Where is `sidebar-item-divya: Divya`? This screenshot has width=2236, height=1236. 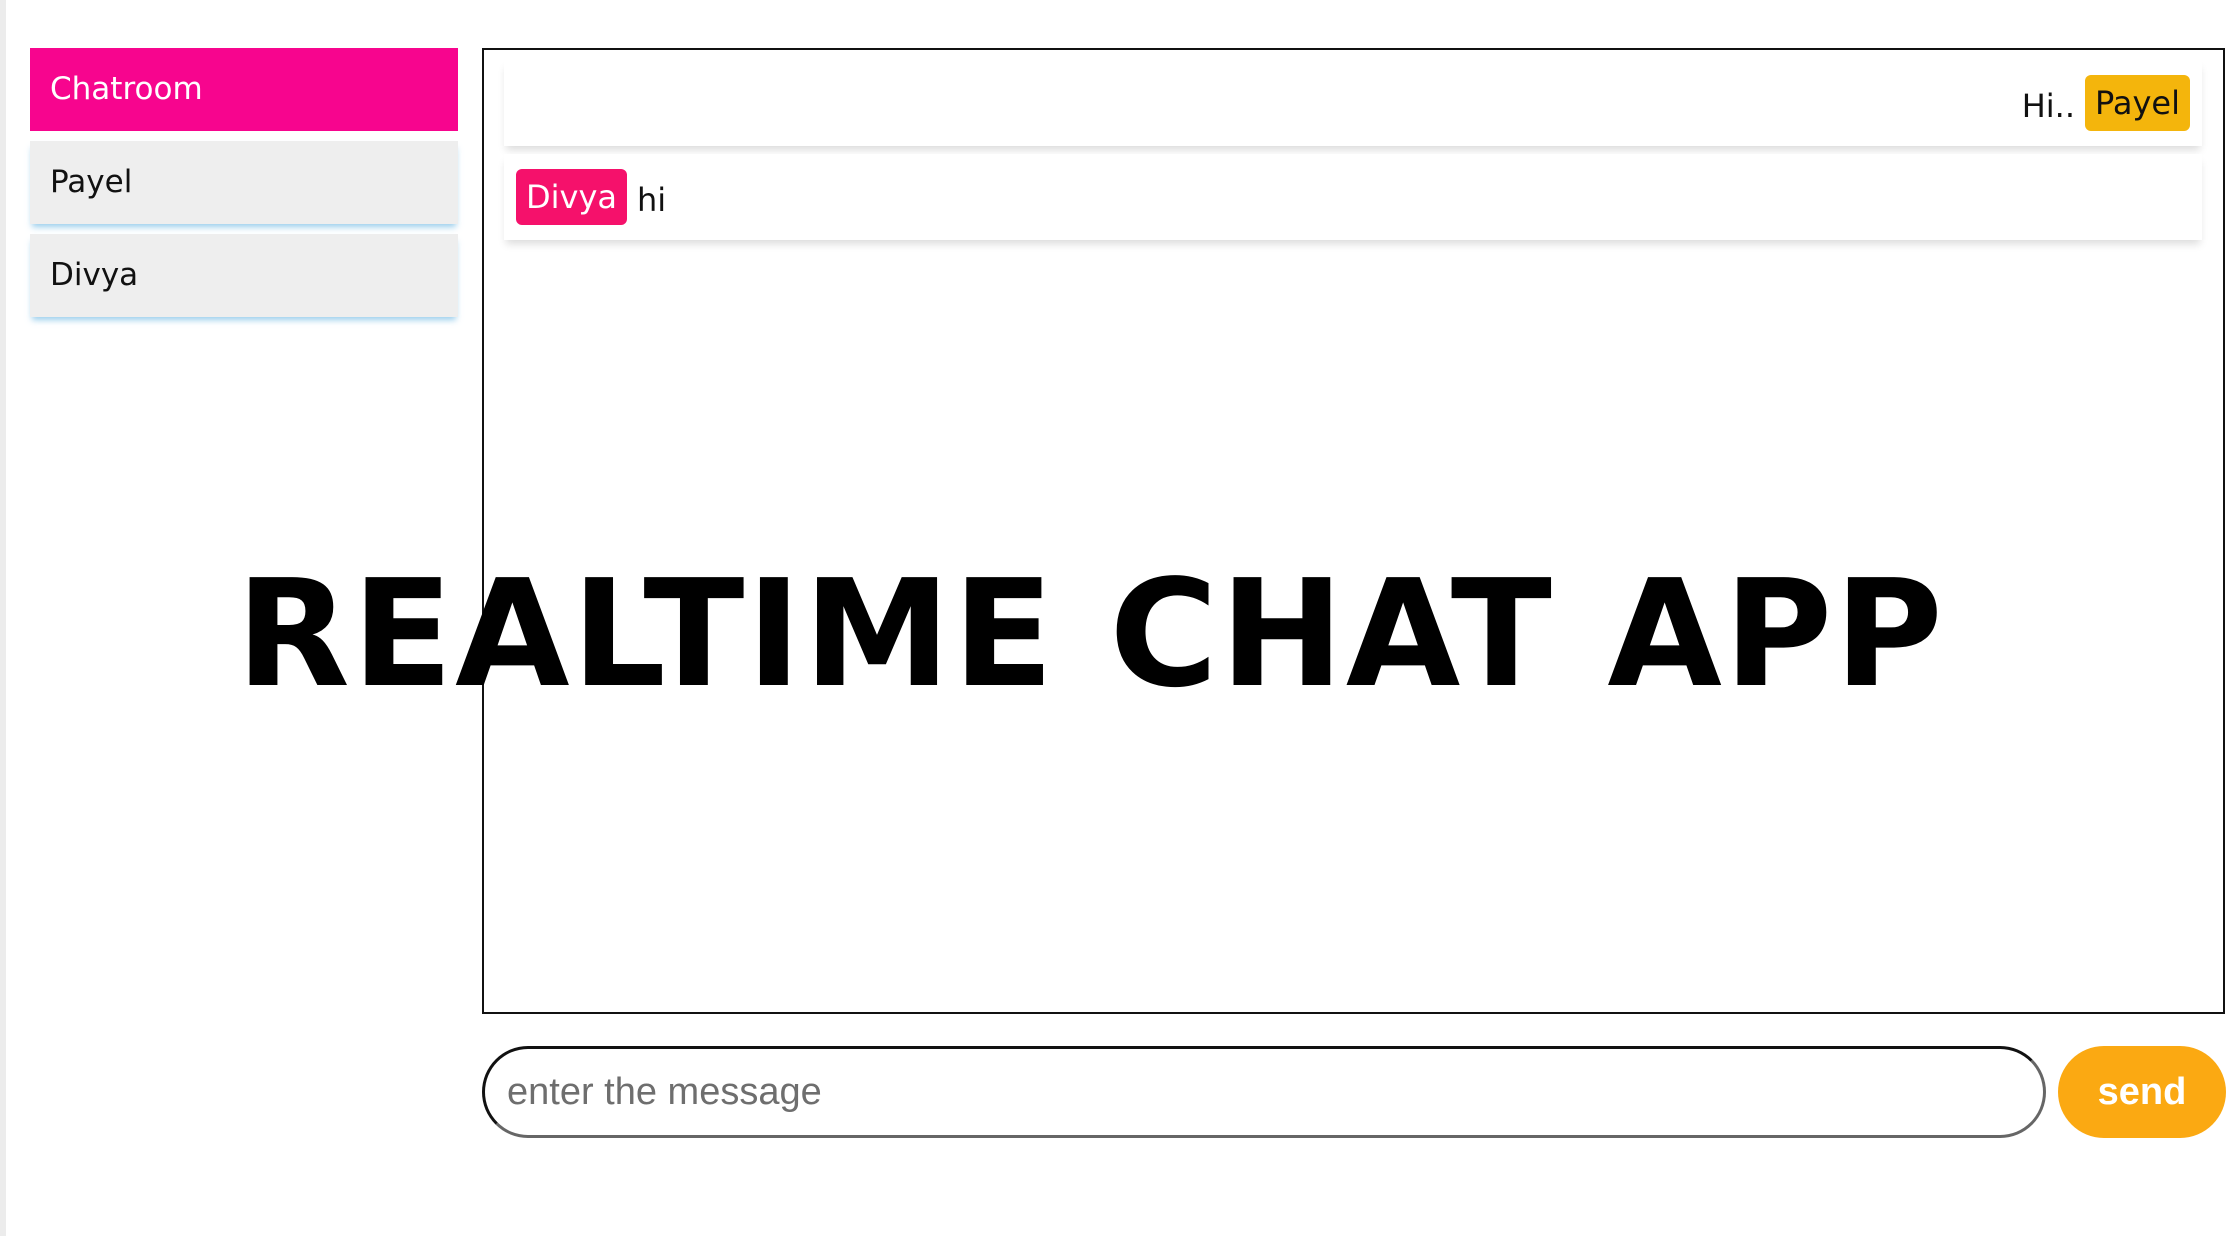 sidebar-item-divya: Divya is located at coordinates (244, 275).